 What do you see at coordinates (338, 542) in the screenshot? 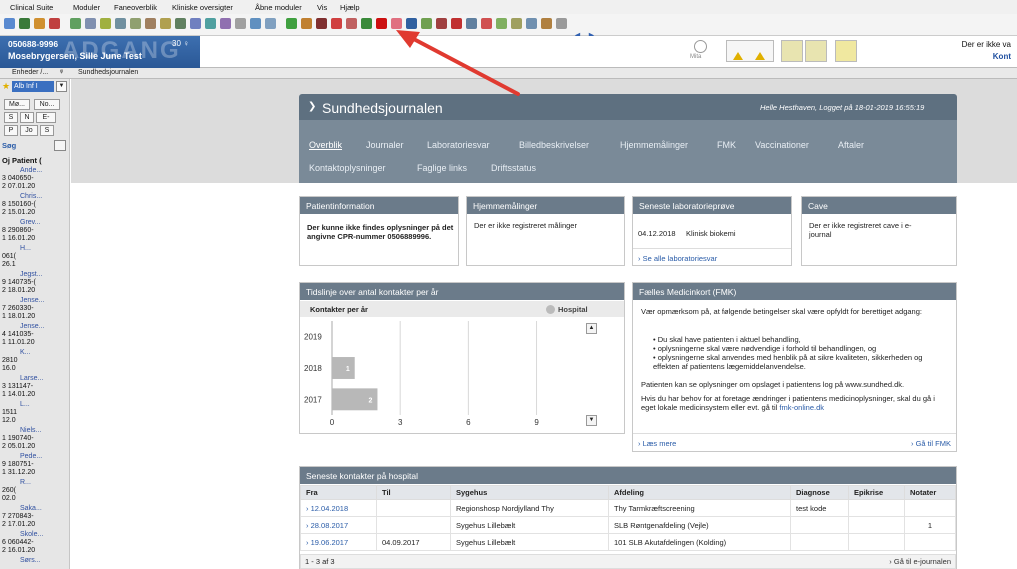
I see `table-cell: › 19.06.2017` at bounding box center [338, 542].